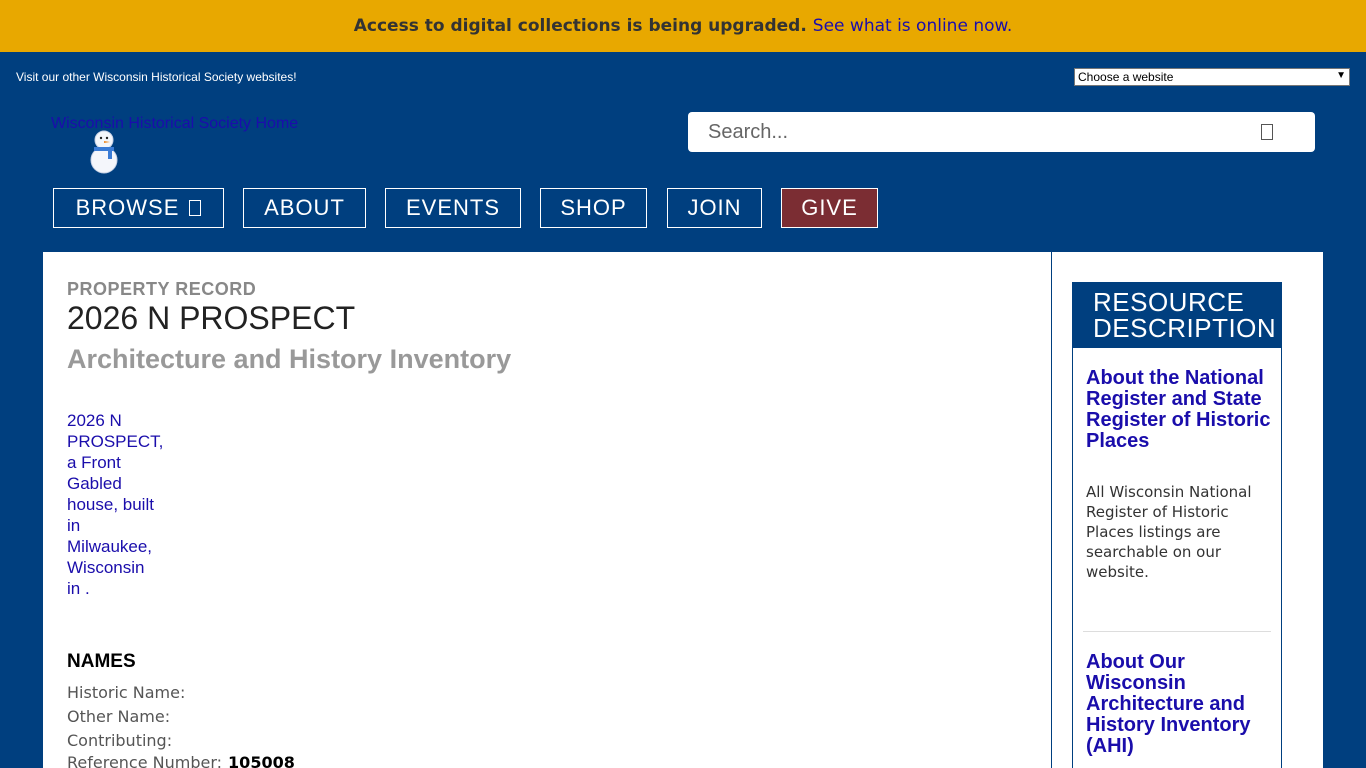  I want to click on historic-name-label: Historic Name:, so click(126, 692).